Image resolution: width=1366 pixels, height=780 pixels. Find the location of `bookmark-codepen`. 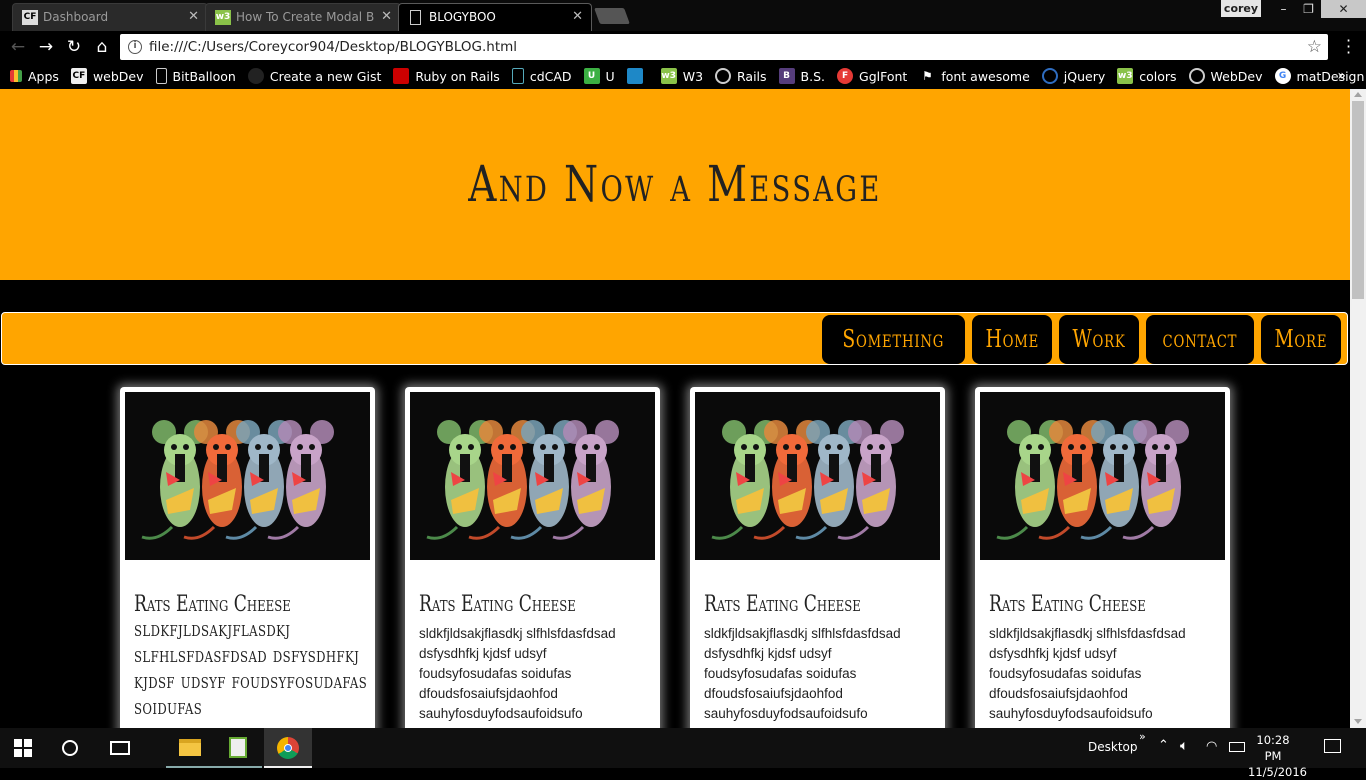

bookmark-codepen is located at coordinates (637, 76).